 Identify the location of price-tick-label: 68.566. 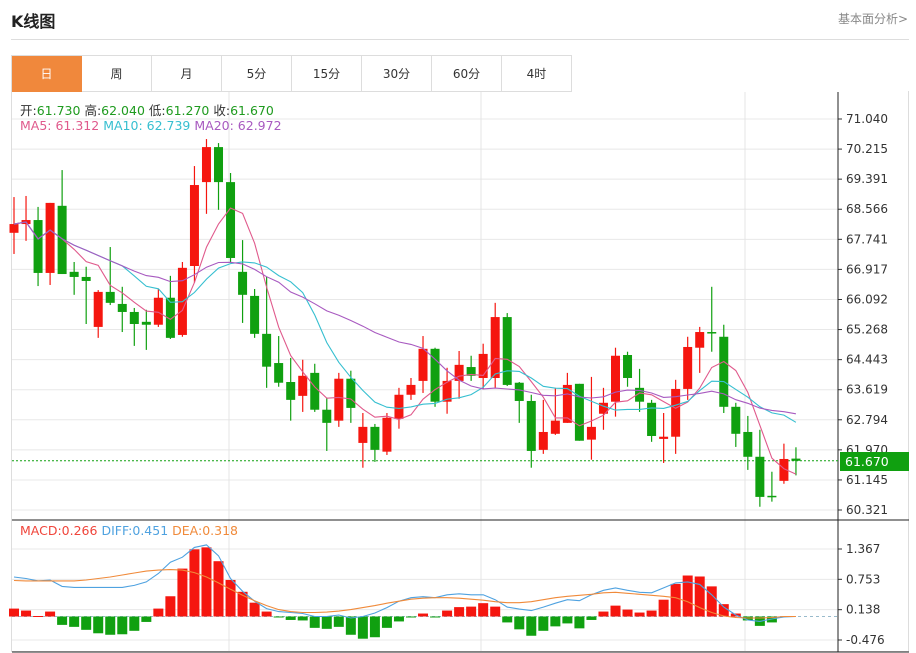
(867, 209).